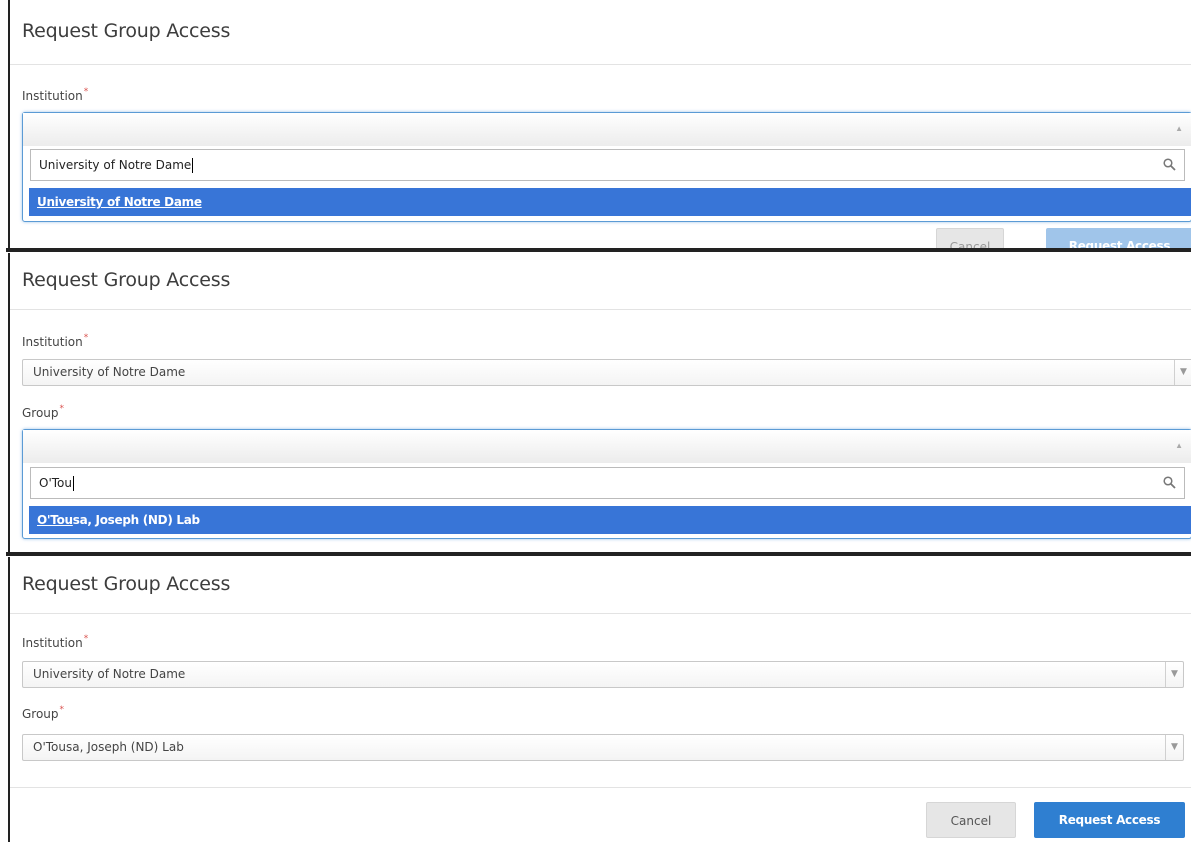 The height and width of the screenshot is (842, 1191). What do you see at coordinates (115, 165) in the screenshot?
I see `institution-search-text: University of Notre Dame` at bounding box center [115, 165].